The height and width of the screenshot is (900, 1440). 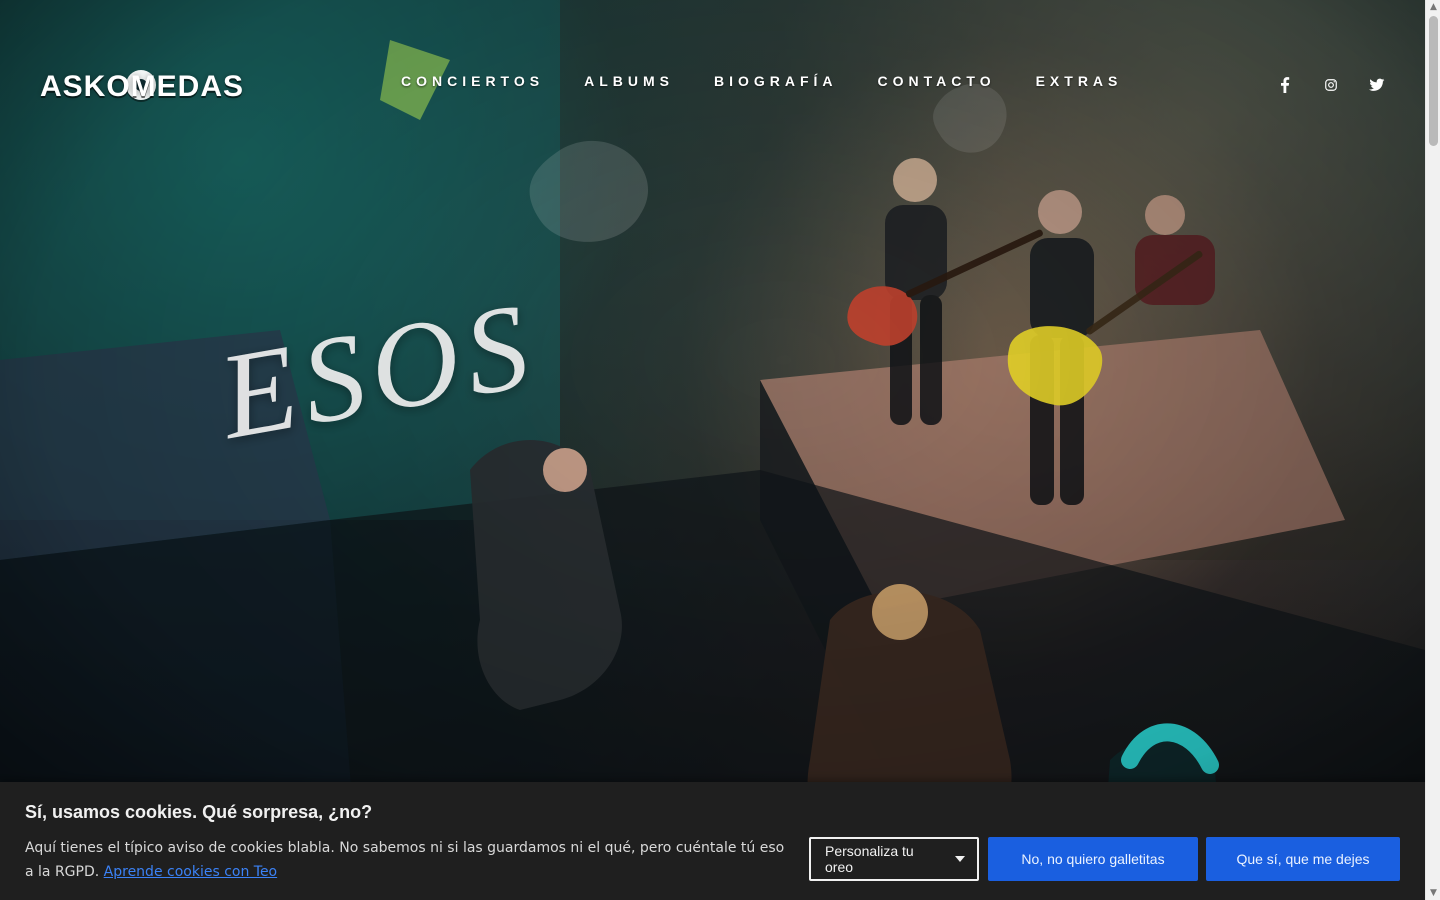 What do you see at coordinates (190, 872) in the screenshot?
I see `cookie-learn-more-link: Aprende cookies con Teo` at bounding box center [190, 872].